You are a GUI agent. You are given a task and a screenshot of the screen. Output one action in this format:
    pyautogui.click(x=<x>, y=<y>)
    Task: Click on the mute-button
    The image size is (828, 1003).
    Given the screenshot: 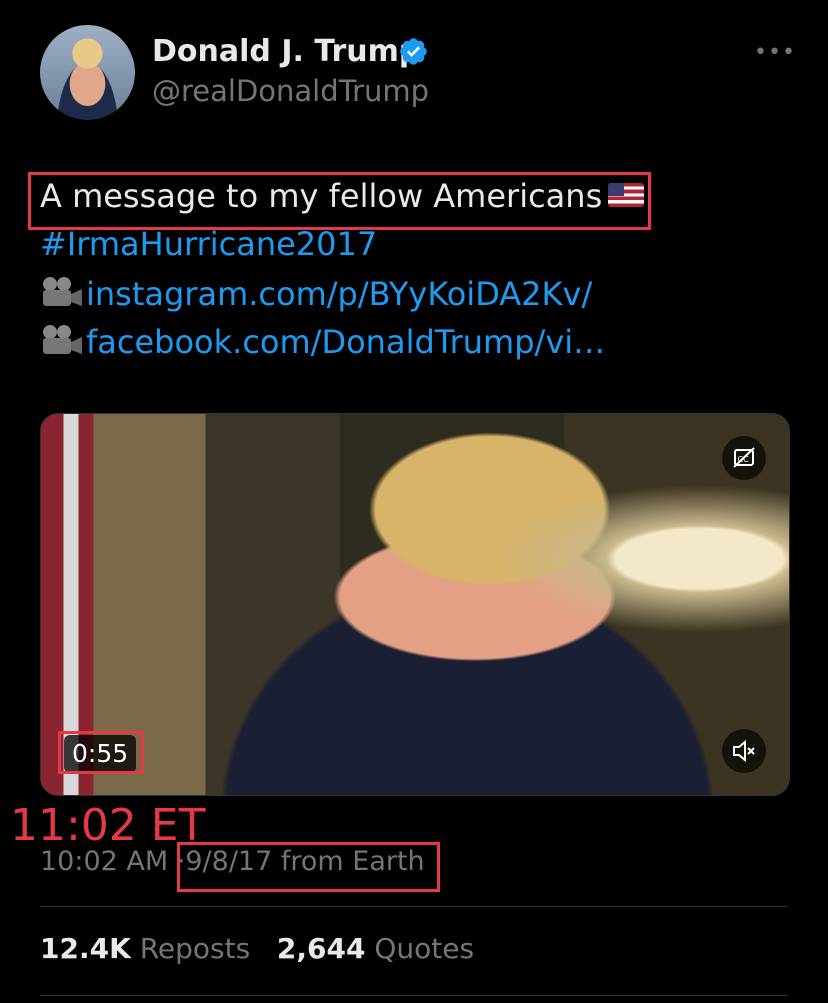 What is the action you would take?
    pyautogui.click(x=744, y=751)
    